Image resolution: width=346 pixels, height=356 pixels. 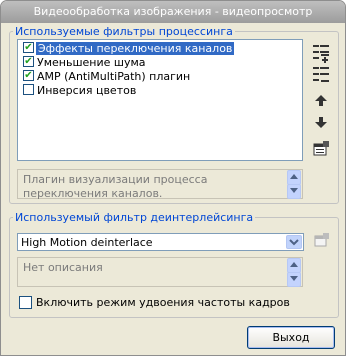 I want to click on deinterlace-description-box: Нет описания, so click(x=160, y=272).